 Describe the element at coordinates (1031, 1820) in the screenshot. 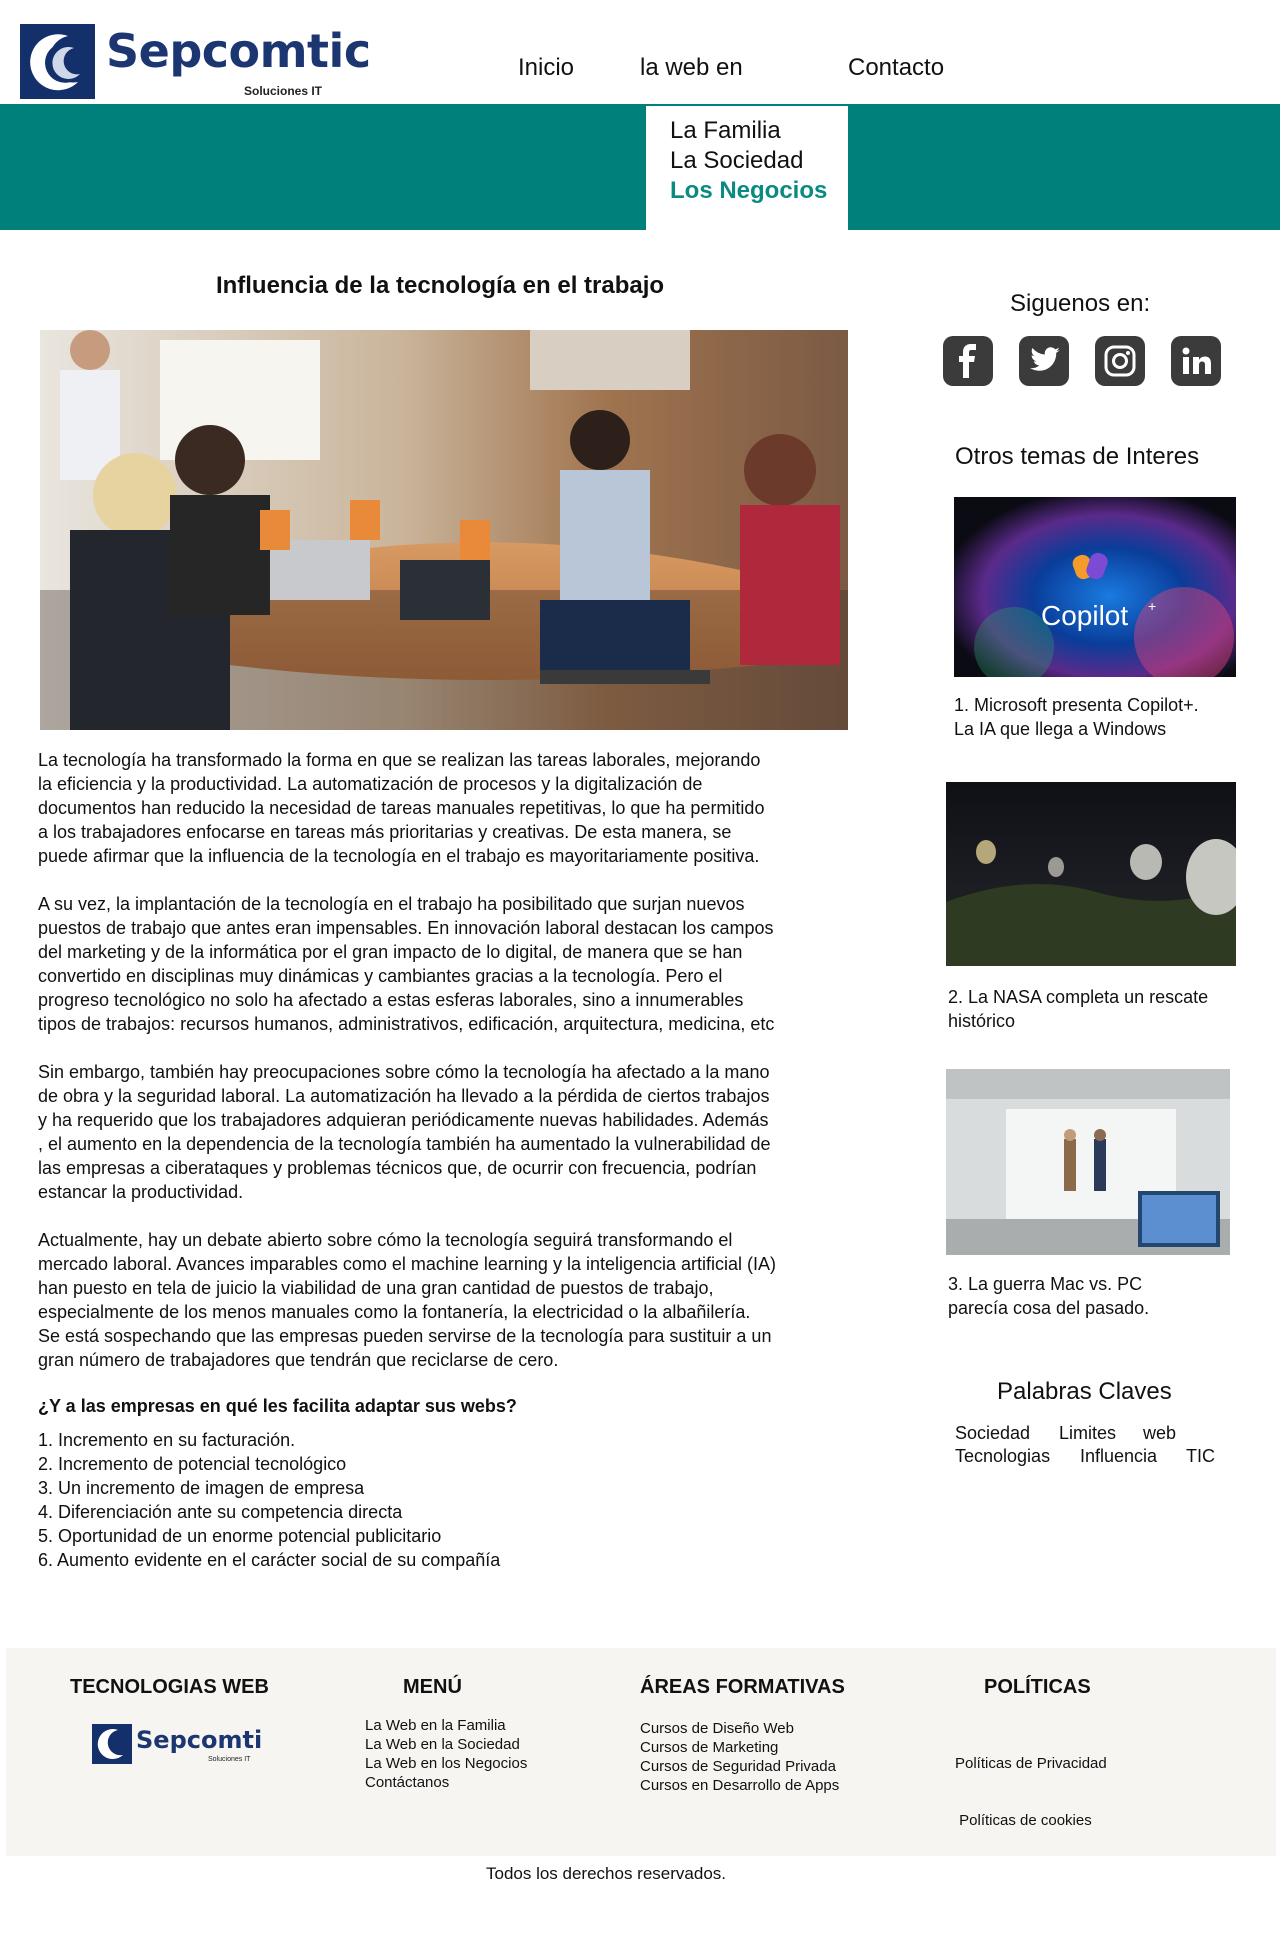

I see `footer-link: Políticas de cookies` at that location.